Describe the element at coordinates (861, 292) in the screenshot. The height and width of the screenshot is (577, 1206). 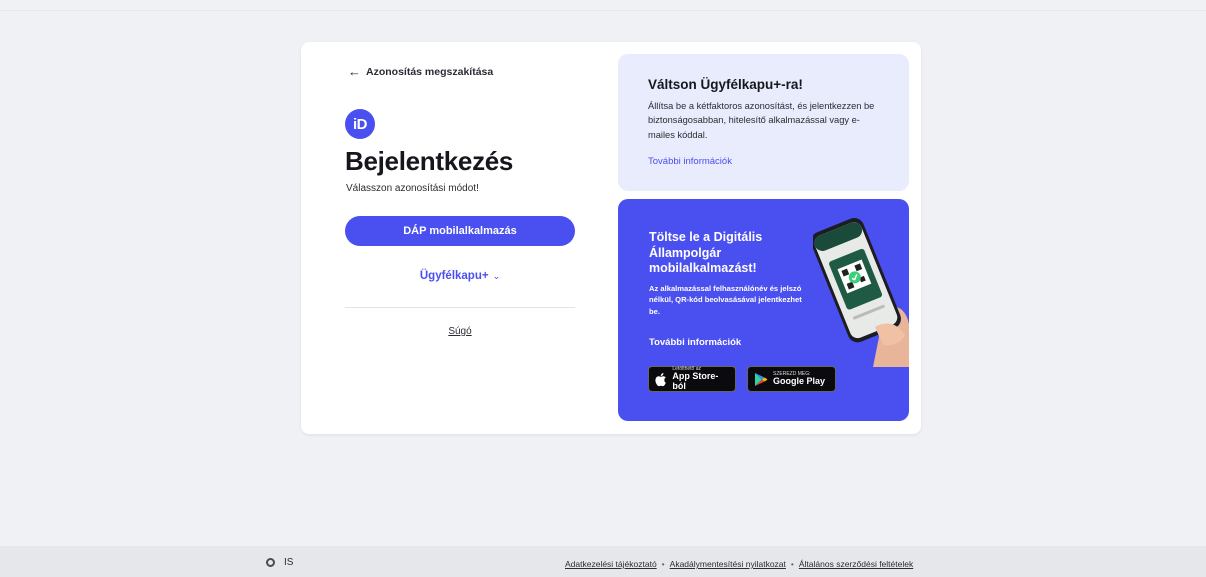
I see `phone-qr-illustration` at that location.